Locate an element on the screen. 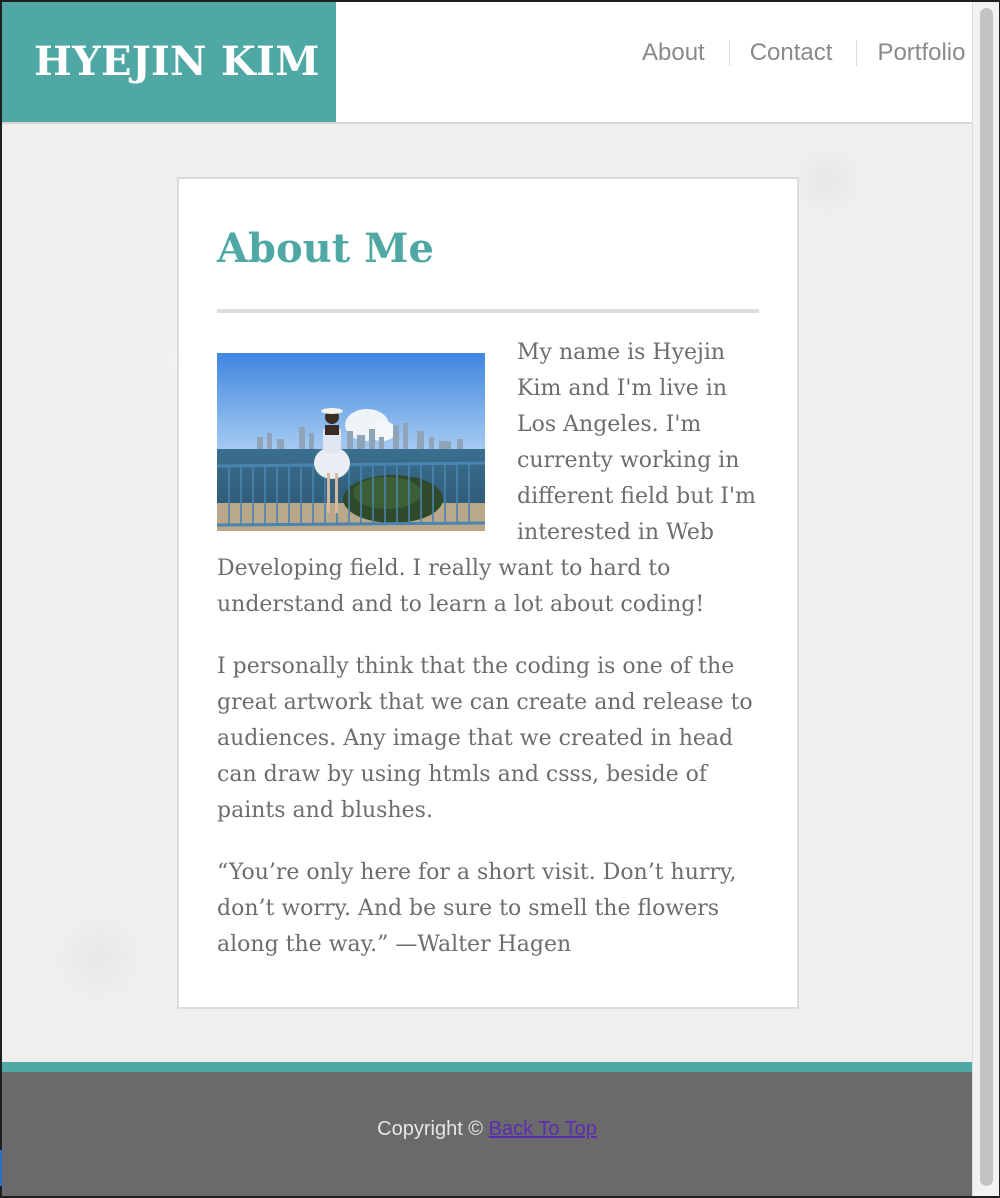 The height and width of the screenshot is (1198, 1000). logo-block: HYEJIN KIM is located at coordinates (169, 62).